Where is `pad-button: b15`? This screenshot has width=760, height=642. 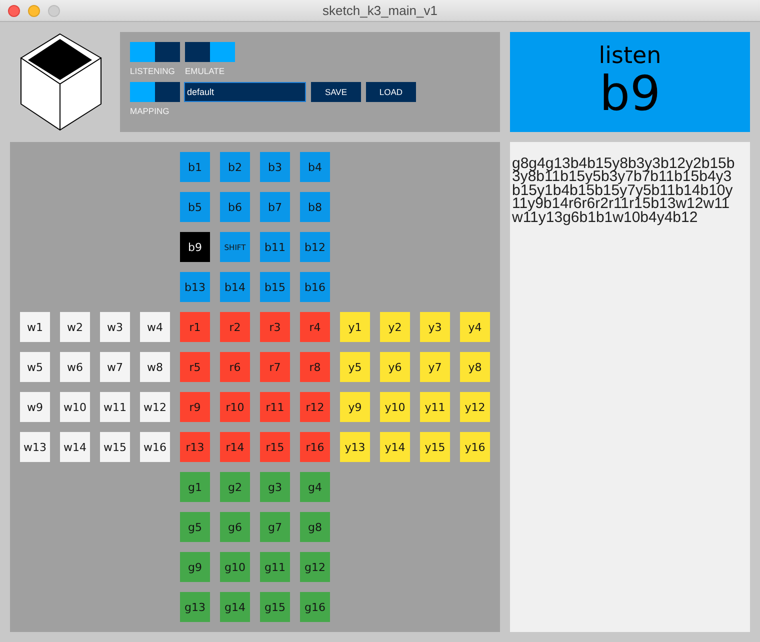
pad-button: b15 is located at coordinates (275, 287).